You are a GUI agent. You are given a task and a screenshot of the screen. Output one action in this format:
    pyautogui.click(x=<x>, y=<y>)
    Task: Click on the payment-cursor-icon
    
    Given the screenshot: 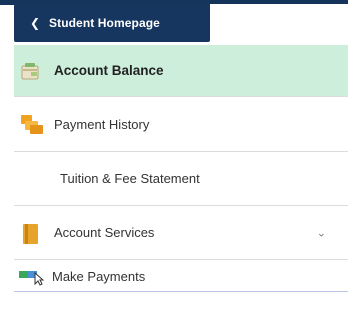 What is the action you would take?
    pyautogui.click(x=31, y=277)
    